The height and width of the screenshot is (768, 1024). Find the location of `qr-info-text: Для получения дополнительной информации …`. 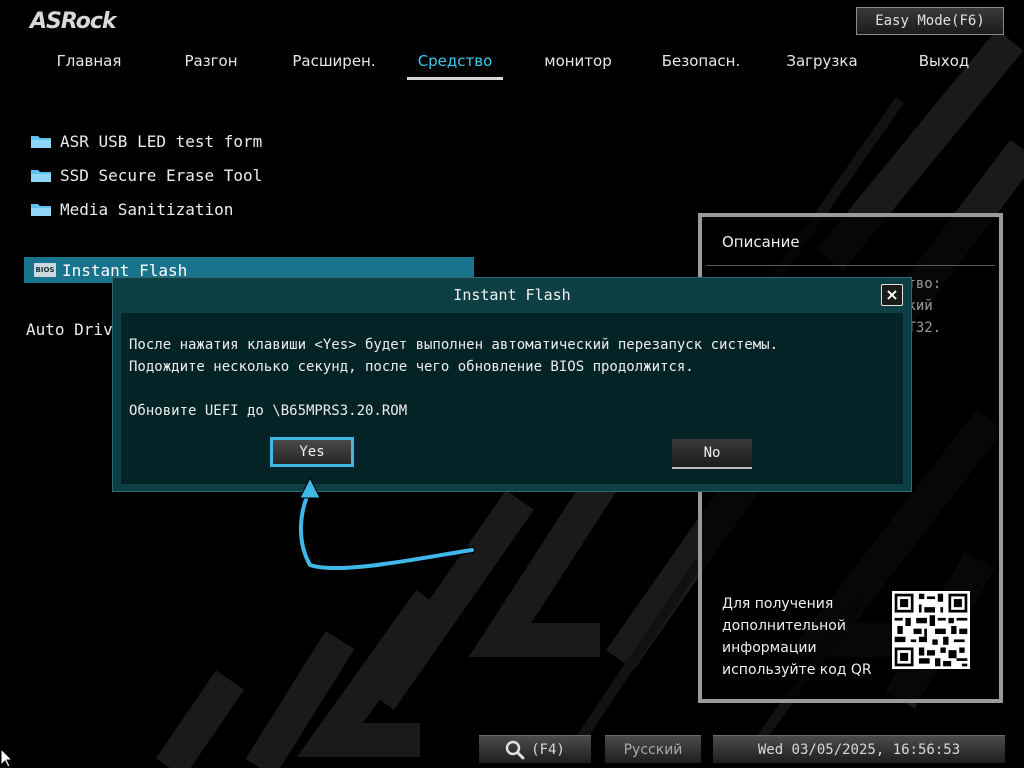

qr-info-text: Для получения дополнительной информации … is located at coordinates (807, 637).